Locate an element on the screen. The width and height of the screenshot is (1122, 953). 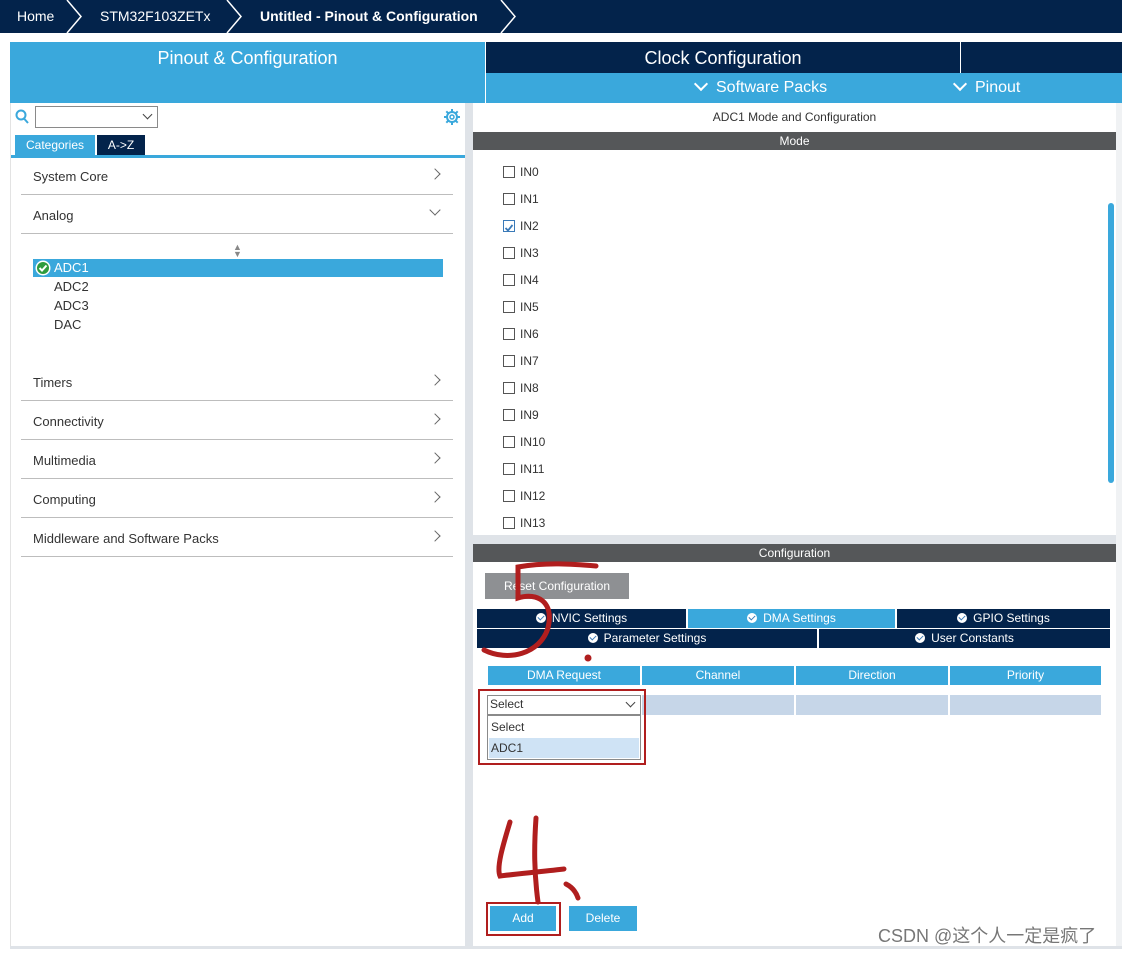
breadcrumb-home: Home is located at coordinates (35, 16).